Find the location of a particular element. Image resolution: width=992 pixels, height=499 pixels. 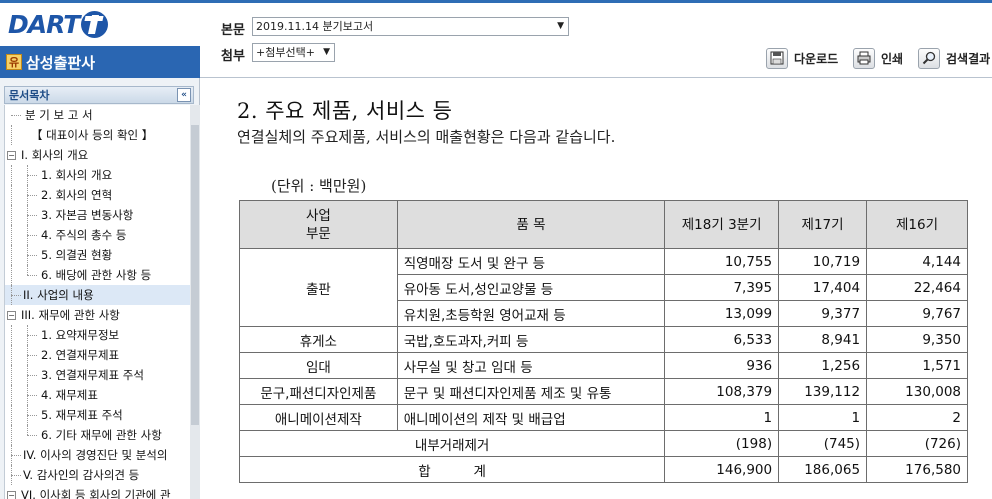

toc-label: 4. 재무제표 is located at coordinates (69, 395).